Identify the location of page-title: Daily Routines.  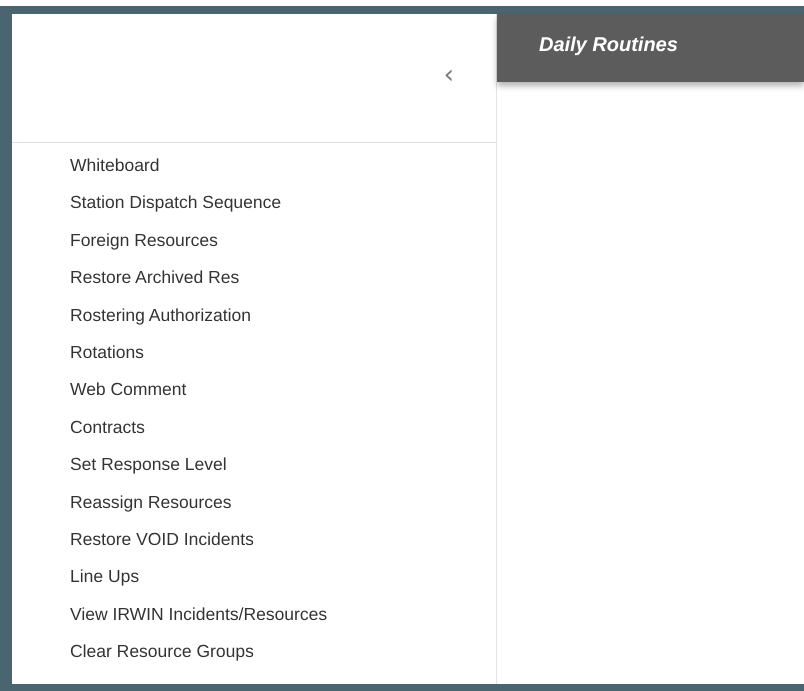
(608, 45).